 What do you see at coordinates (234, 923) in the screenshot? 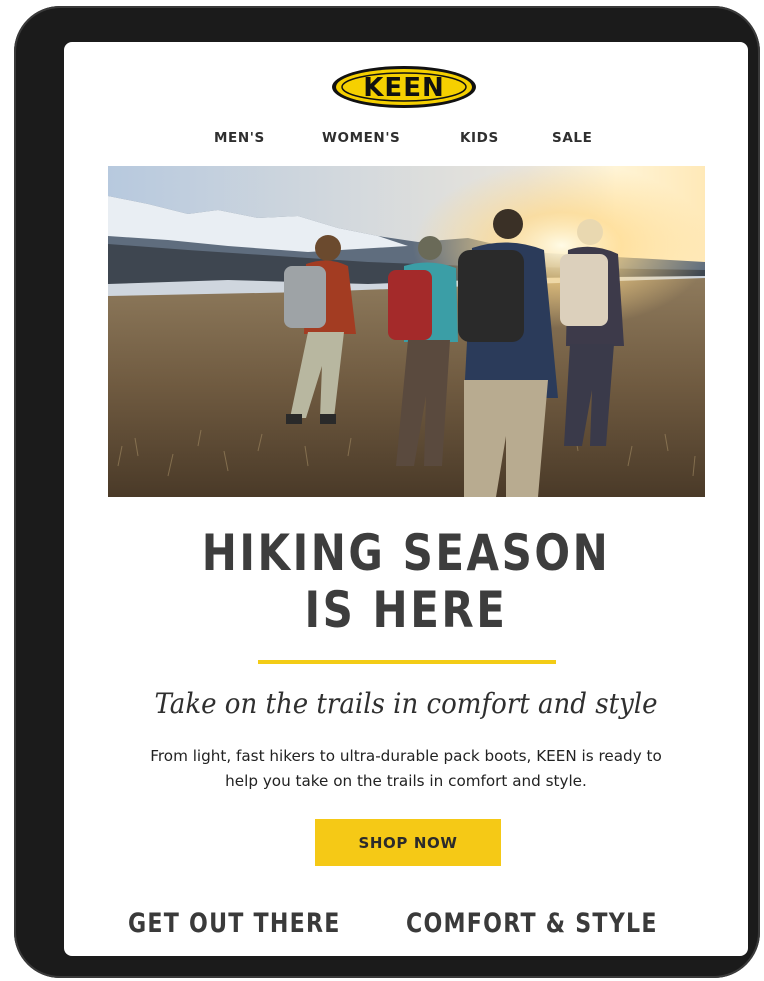
I see `section-title-get-out-there: GET OUT THERE` at bounding box center [234, 923].